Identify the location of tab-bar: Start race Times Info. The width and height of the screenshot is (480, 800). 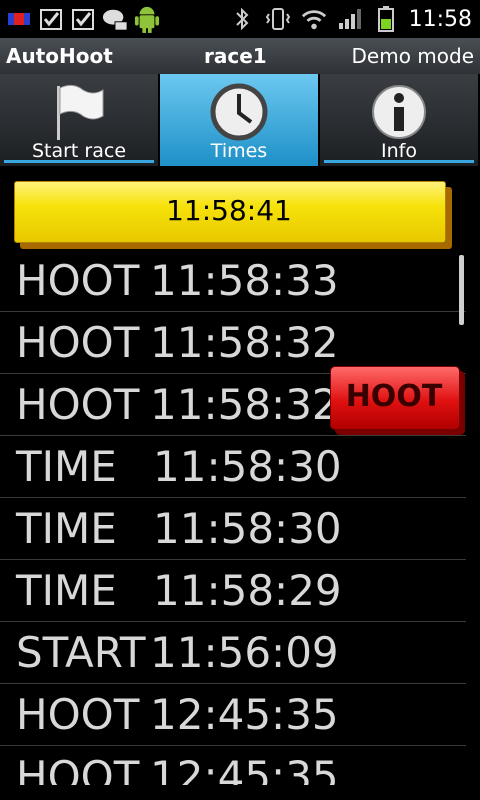
(240, 120).